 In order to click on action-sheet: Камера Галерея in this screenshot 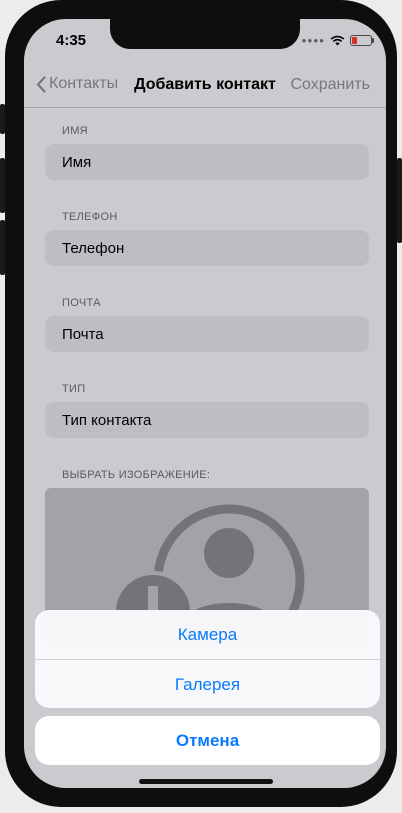, I will do `click(207, 659)`.